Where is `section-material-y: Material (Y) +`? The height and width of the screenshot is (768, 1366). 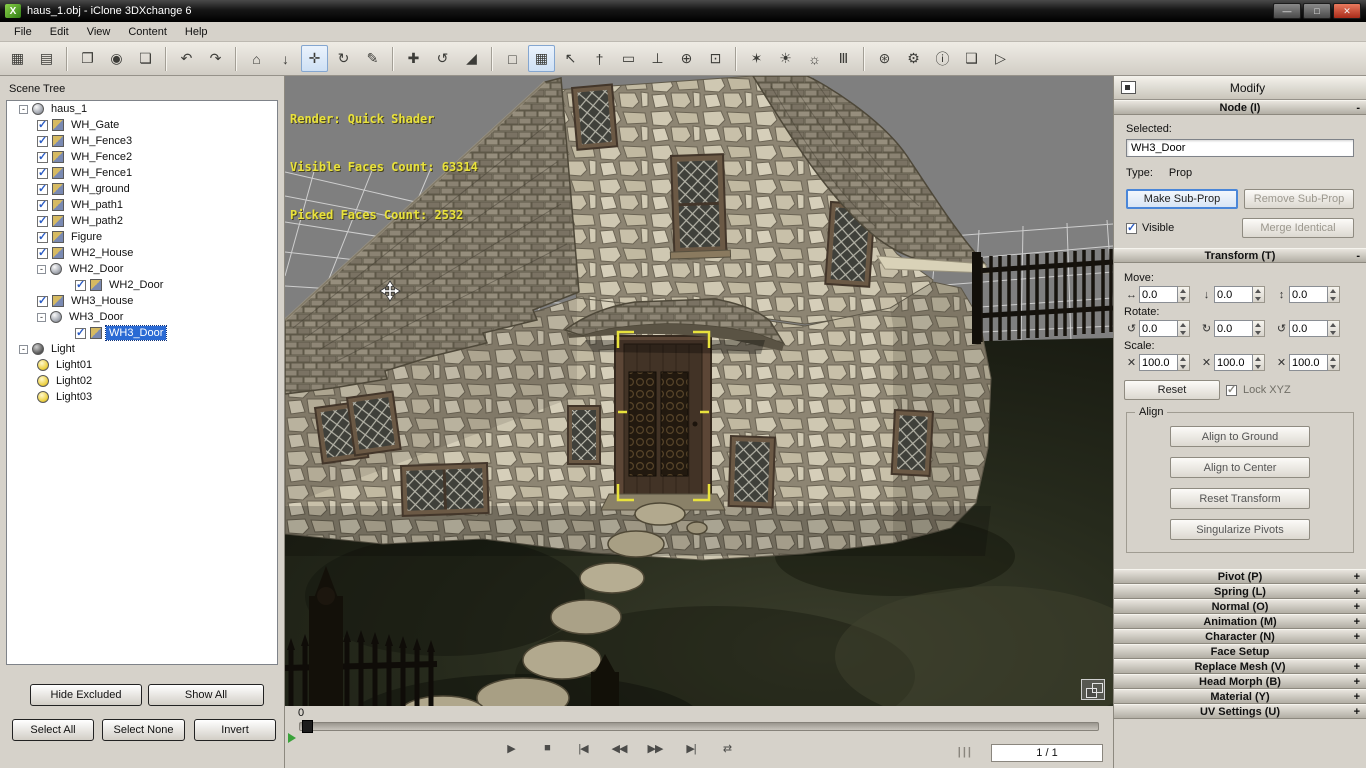
section-material-y: Material (Y) + is located at coordinates (1240, 696).